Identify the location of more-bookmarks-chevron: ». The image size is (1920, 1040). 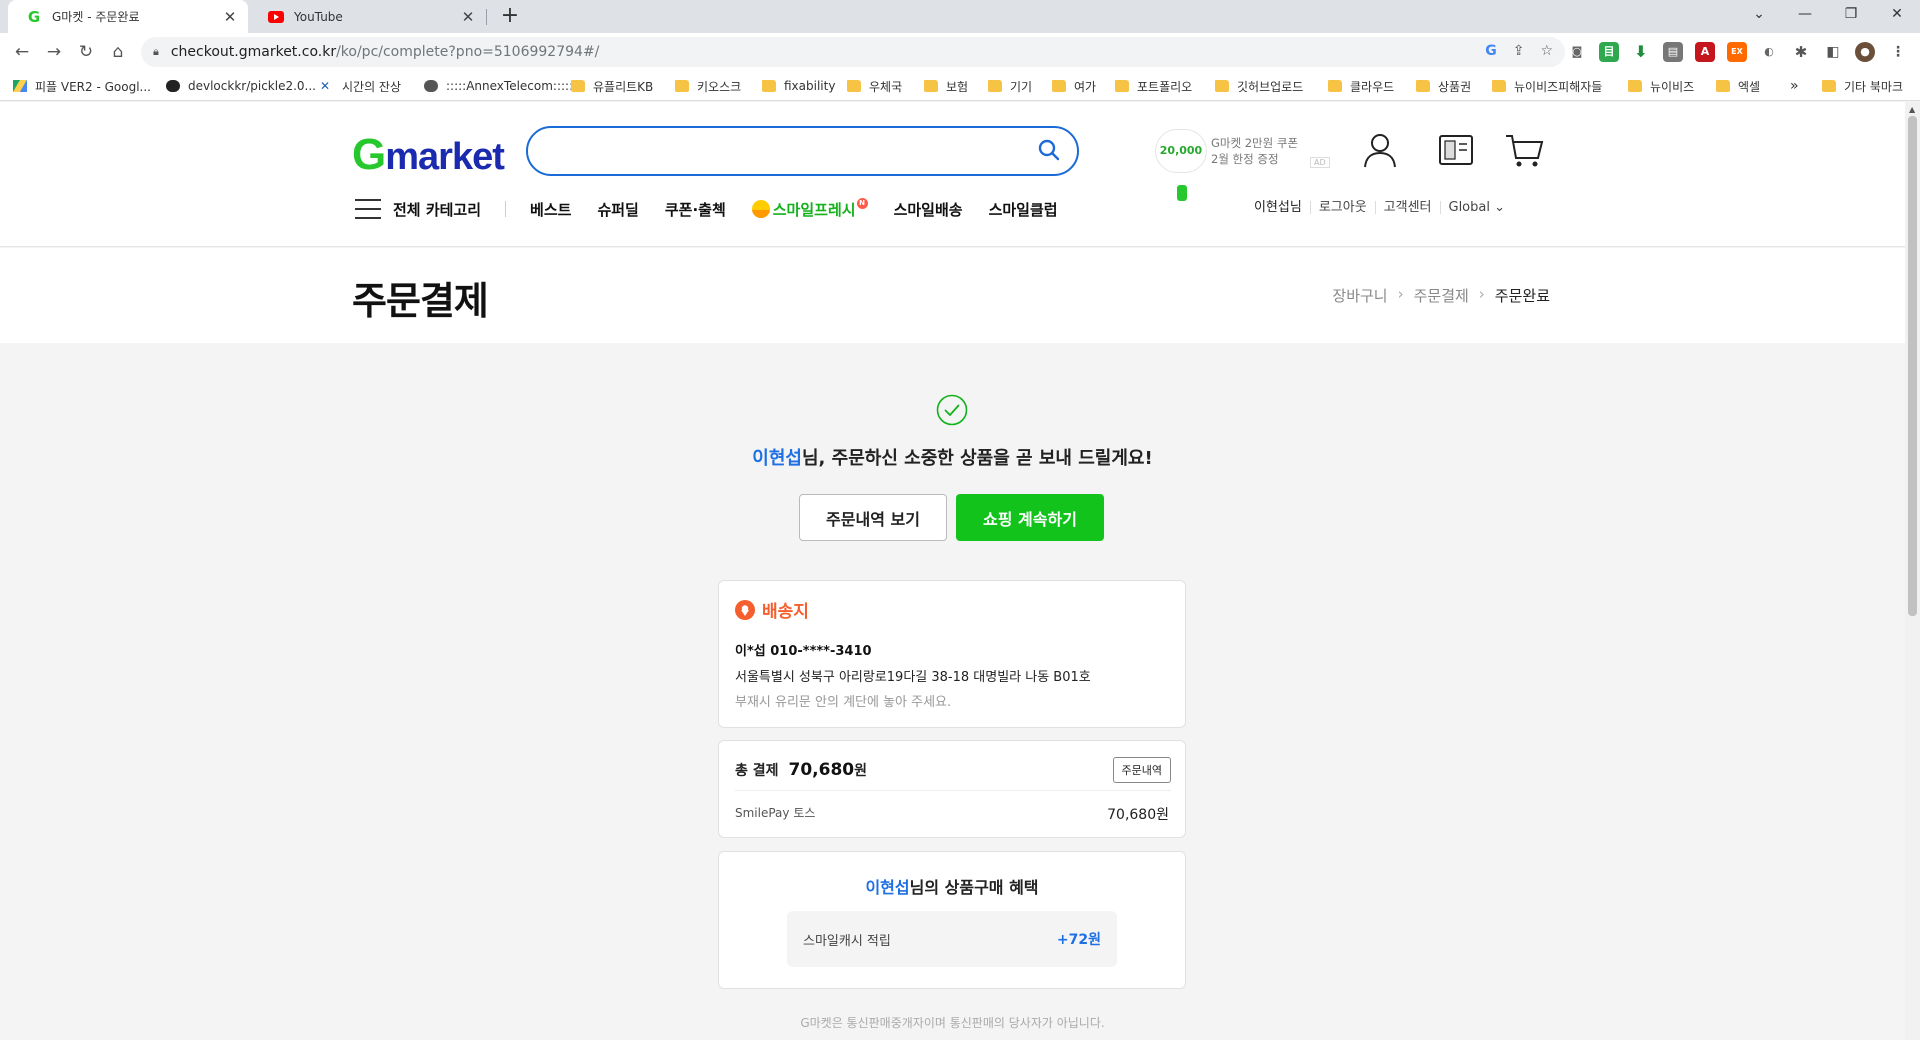
(1794, 86).